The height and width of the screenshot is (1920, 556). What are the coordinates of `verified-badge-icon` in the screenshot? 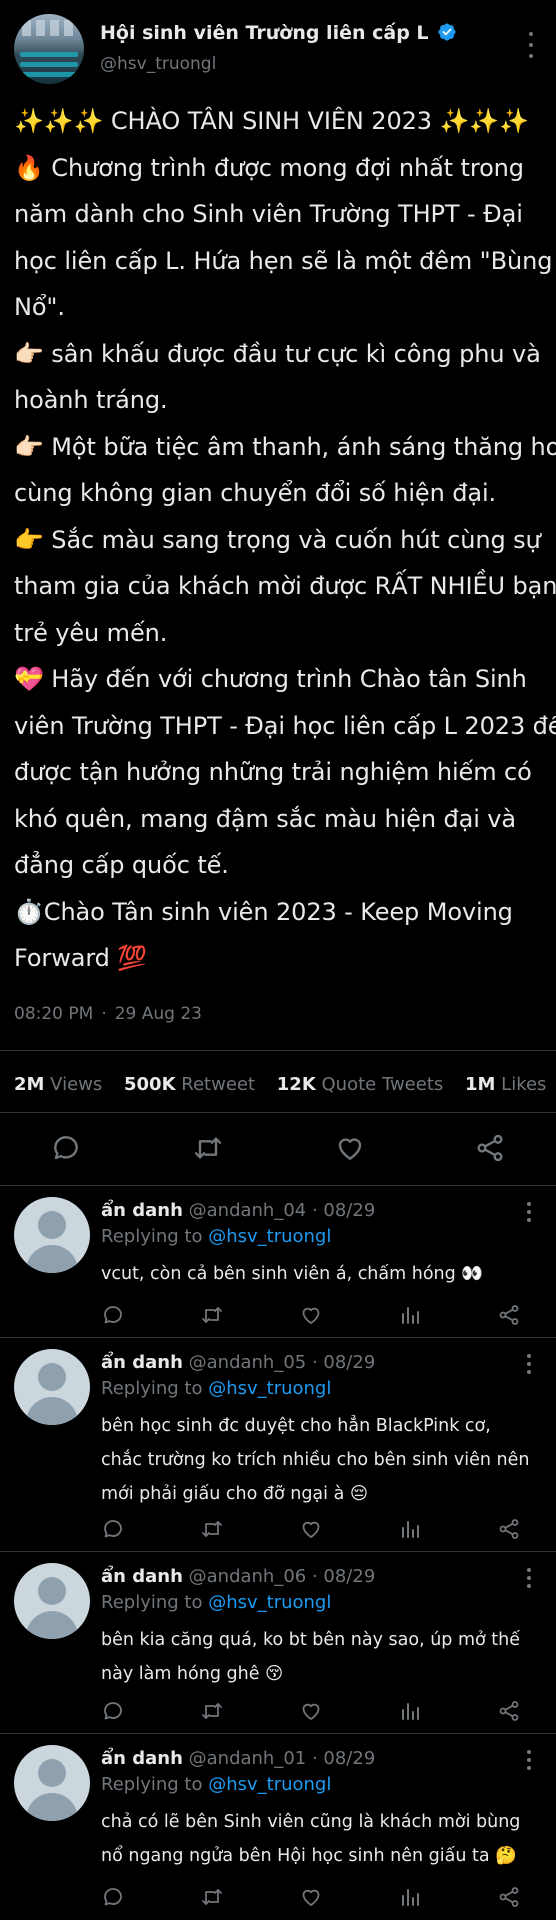 It's located at (447, 32).